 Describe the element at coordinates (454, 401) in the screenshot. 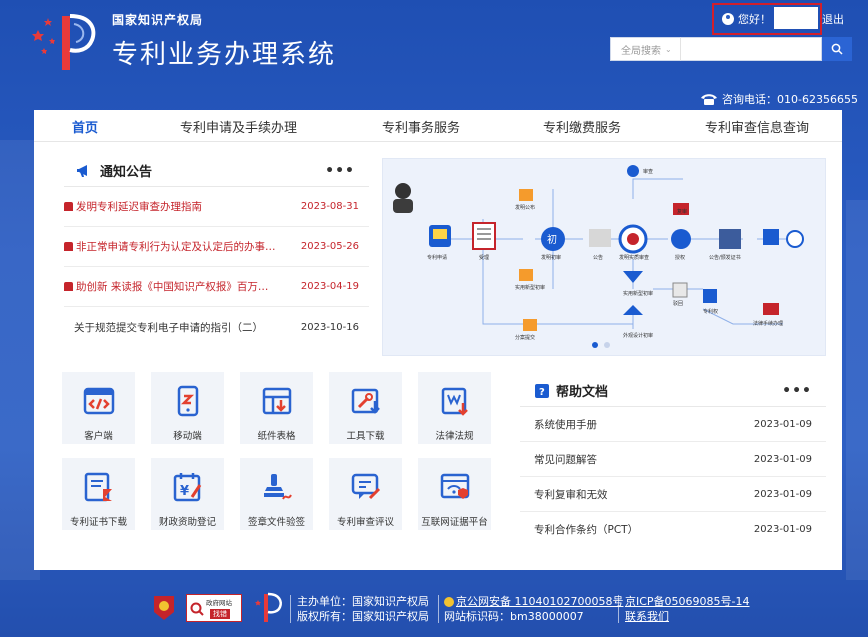

I see `law-book-icon` at that location.